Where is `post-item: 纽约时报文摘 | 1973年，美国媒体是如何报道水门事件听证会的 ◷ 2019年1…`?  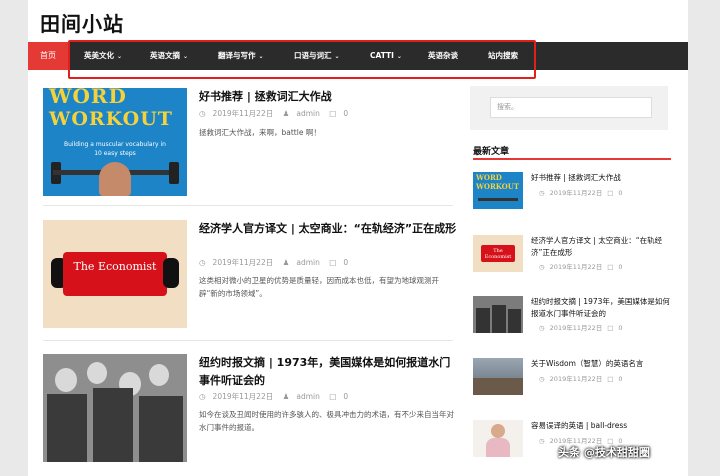 post-item: 纽约时报文摘 | 1973年，美国媒体是如何报道水门事件听证会的 ◷ 2019年1… is located at coordinates (248, 409).